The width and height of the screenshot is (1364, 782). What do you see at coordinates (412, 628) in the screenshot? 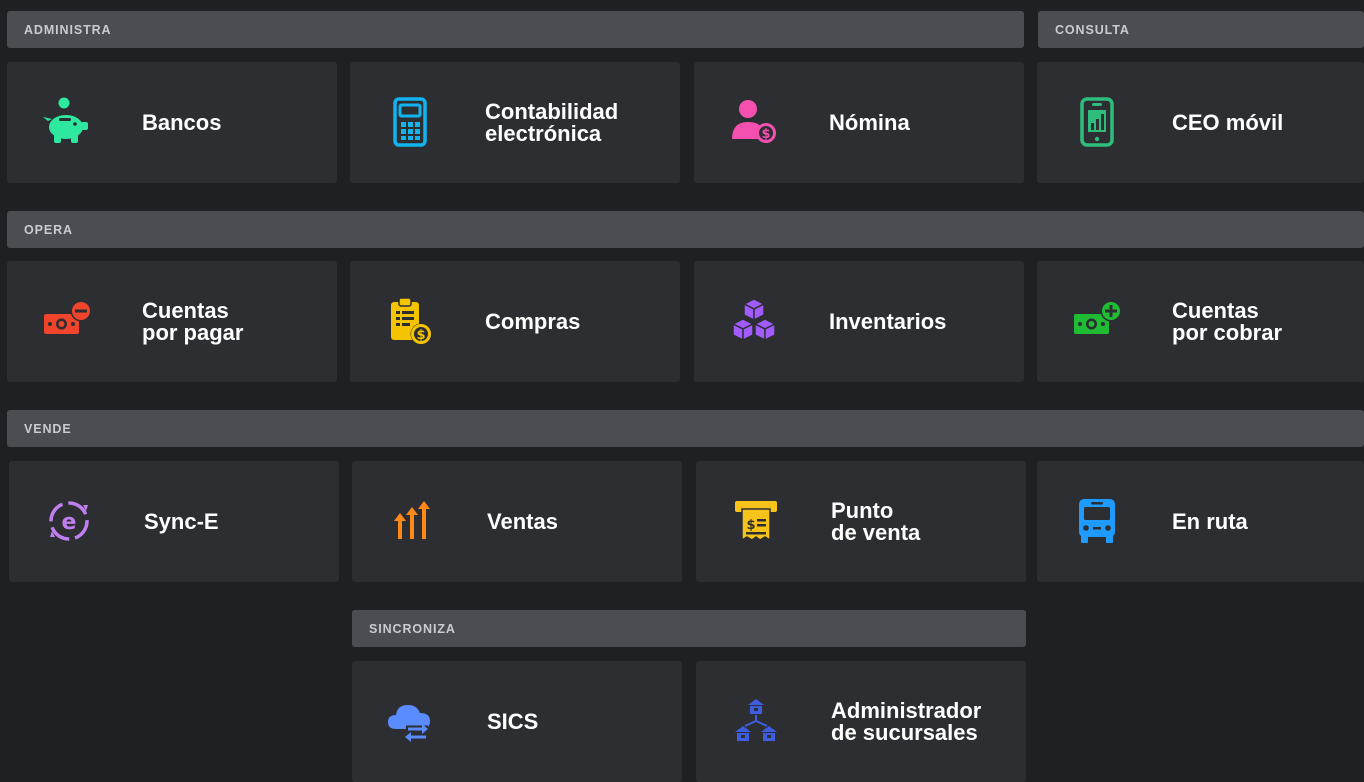
I see `section-sincroniza-label: SINCRONIZA` at bounding box center [412, 628].